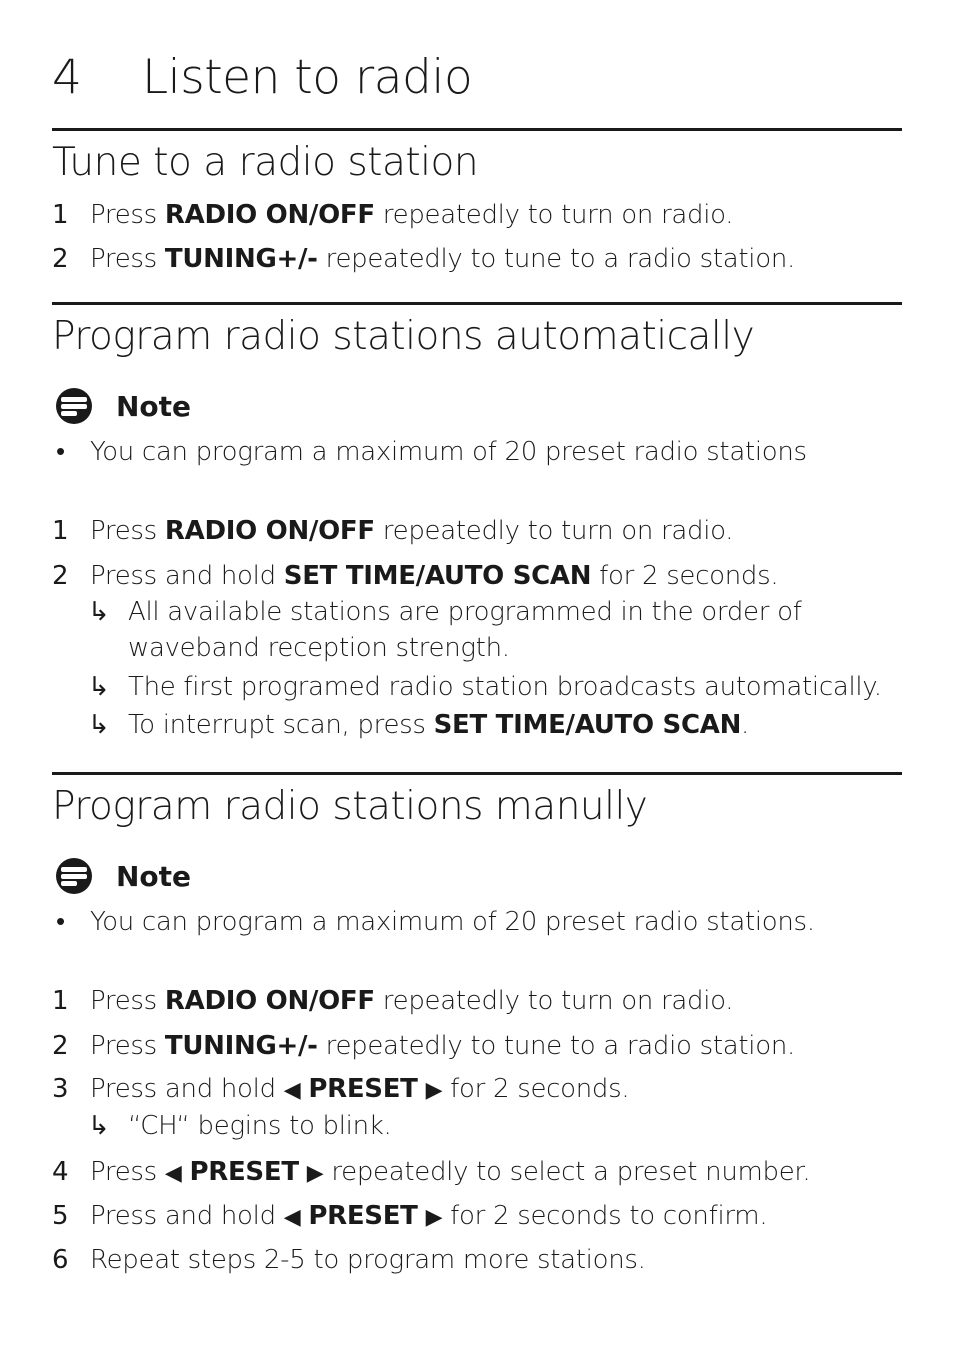 This screenshot has width=954, height=1354. I want to click on chapter-title: 4 Listen to radio, so click(262, 77).